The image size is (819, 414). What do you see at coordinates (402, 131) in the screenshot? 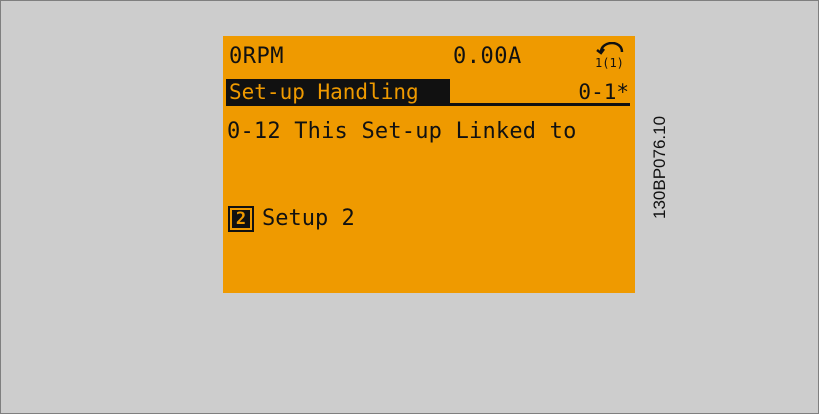
I see `parameter-title: 0-12 This Set-up Linked to` at bounding box center [402, 131].